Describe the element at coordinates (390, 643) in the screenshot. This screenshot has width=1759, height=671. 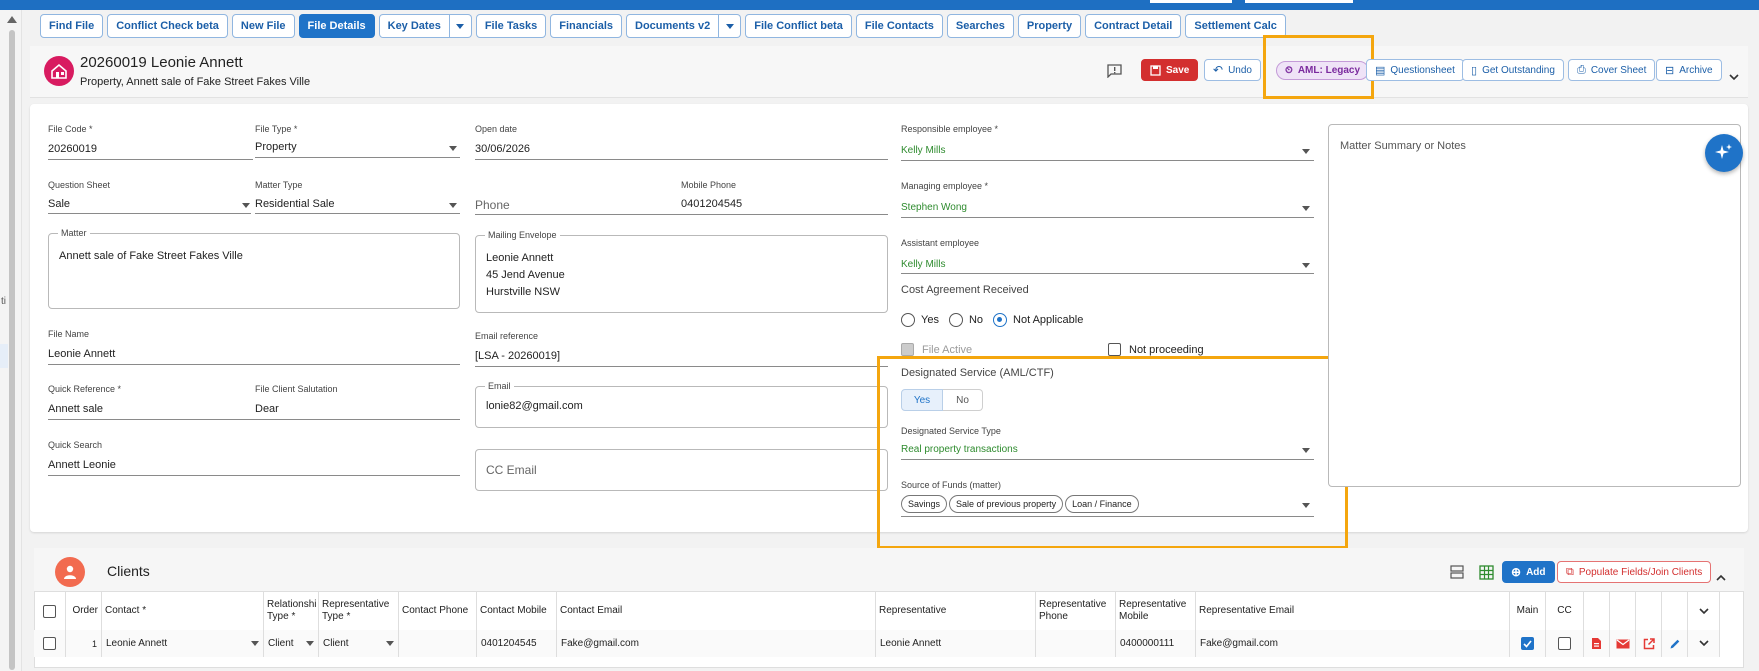
I see `rep-type-dropdown-icon` at that location.